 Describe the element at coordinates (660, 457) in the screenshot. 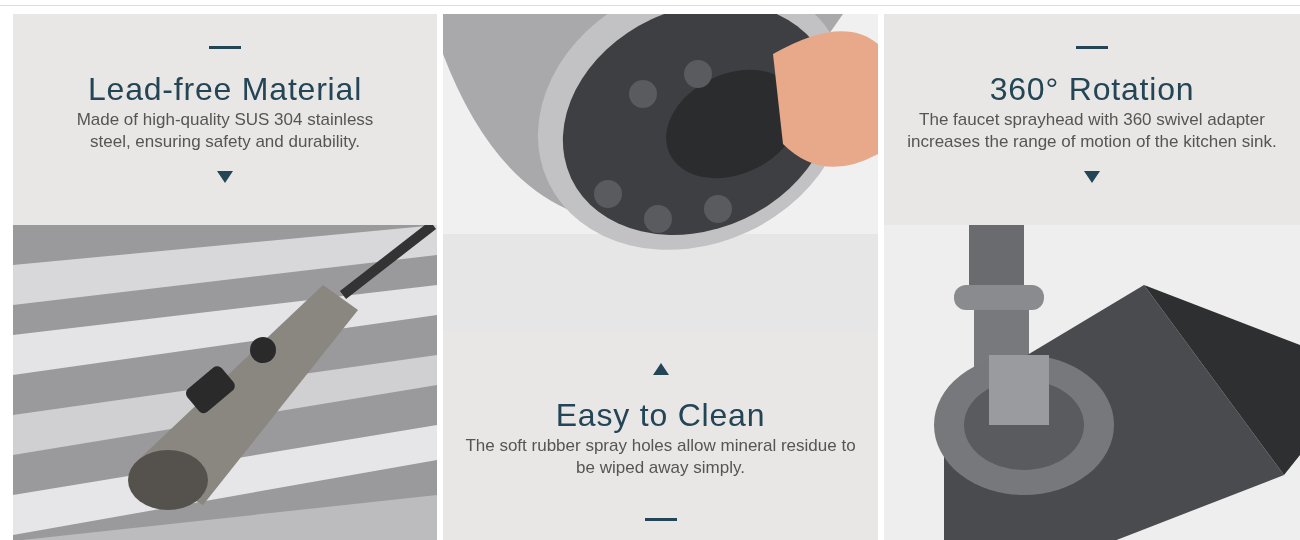

I see `feature-description: The soft rubber spray holes allow mineral residue to be wiped away simply.` at that location.